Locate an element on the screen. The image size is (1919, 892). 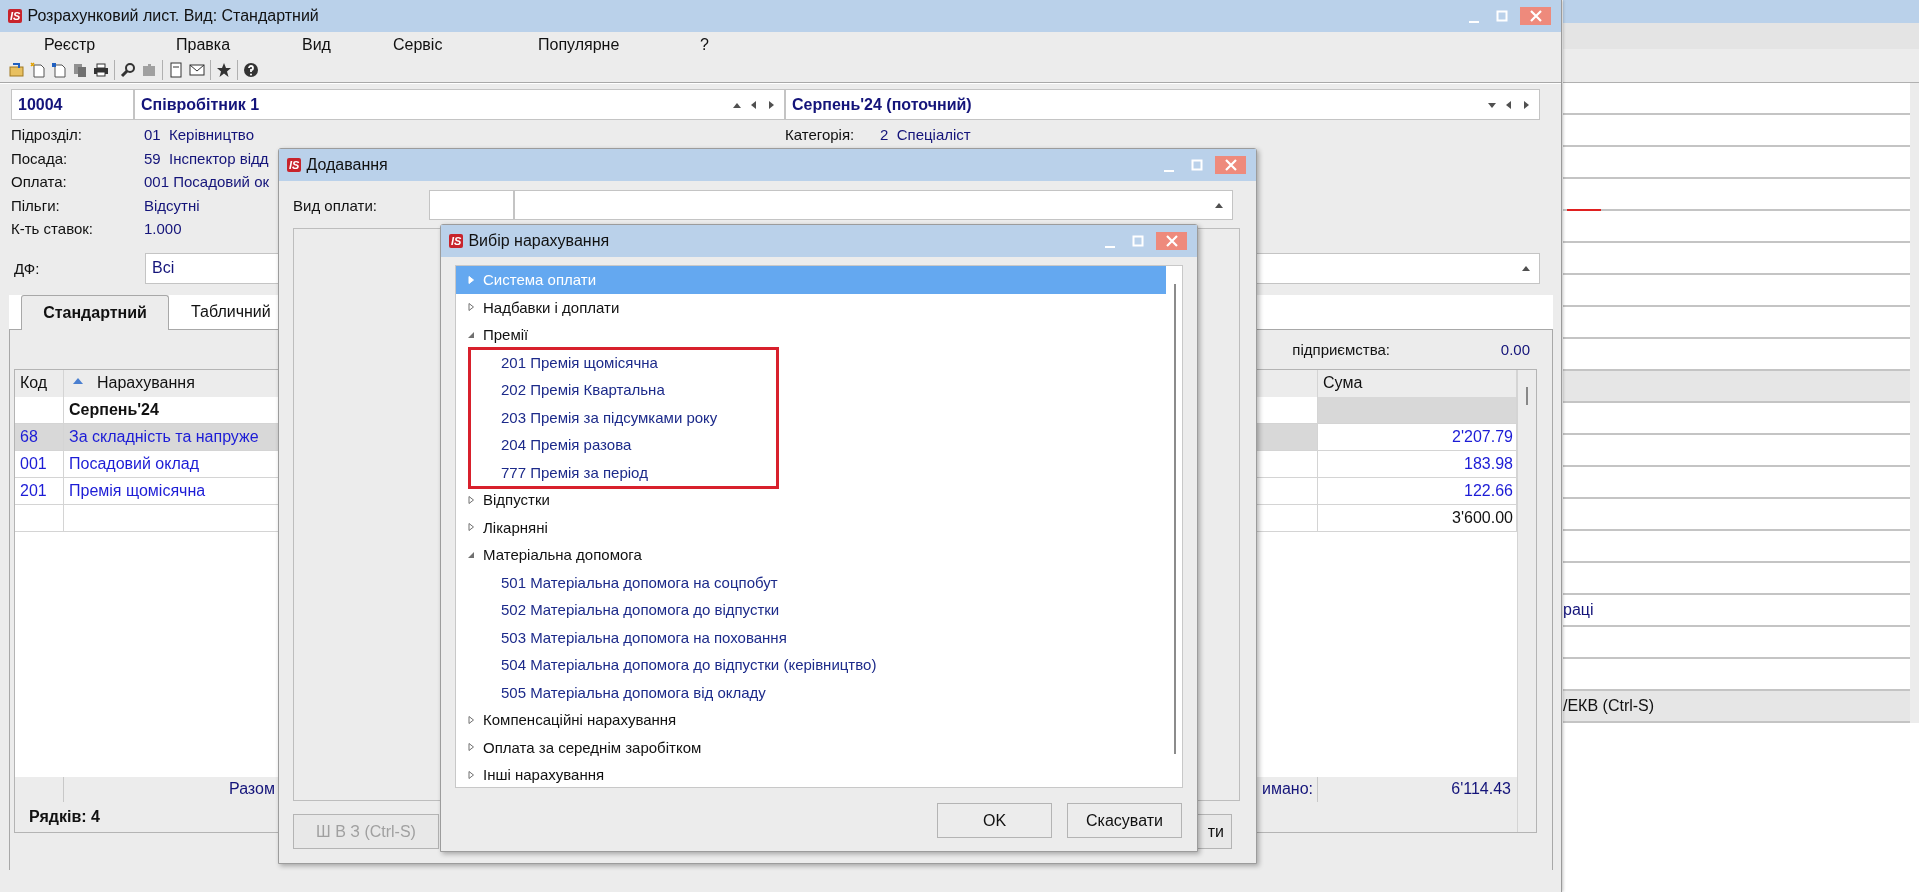
table-cell: 001 is located at coordinates (39, 464).